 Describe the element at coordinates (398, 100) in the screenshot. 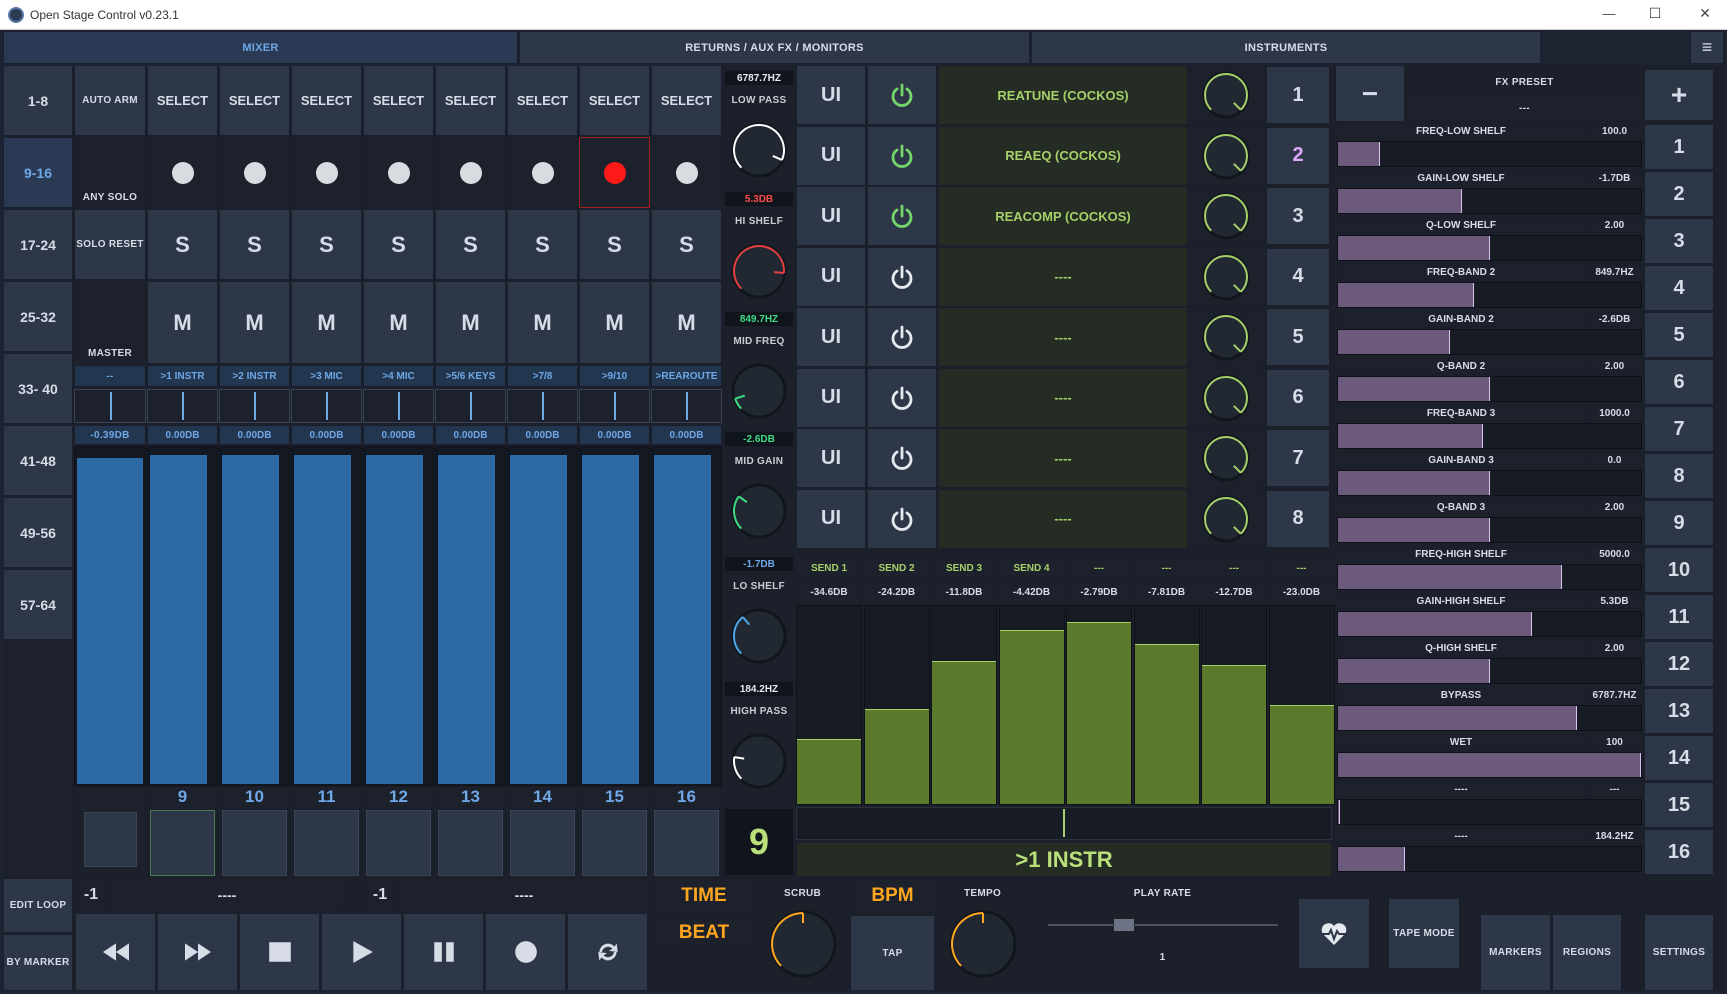

I see `select-button-12: SELECT` at that location.